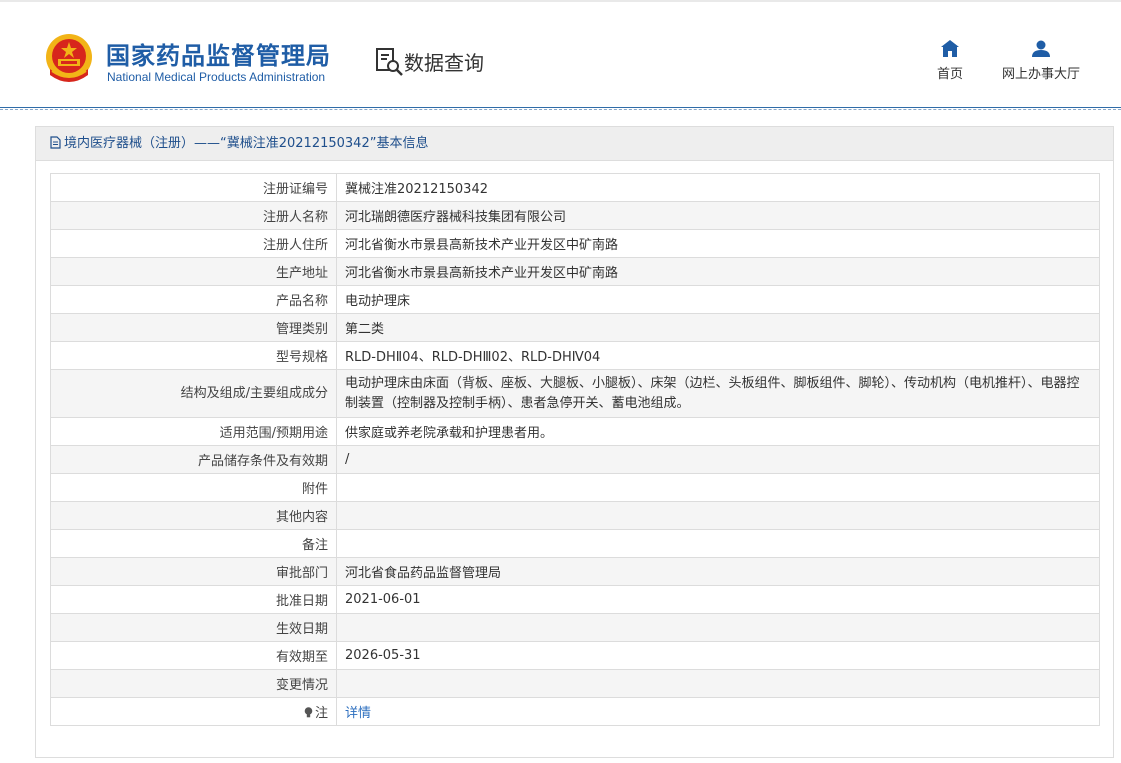 Image resolution: width=1121 pixels, height=763 pixels. What do you see at coordinates (193, 187) in the screenshot?
I see `field-label: 注册证编号` at bounding box center [193, 187].